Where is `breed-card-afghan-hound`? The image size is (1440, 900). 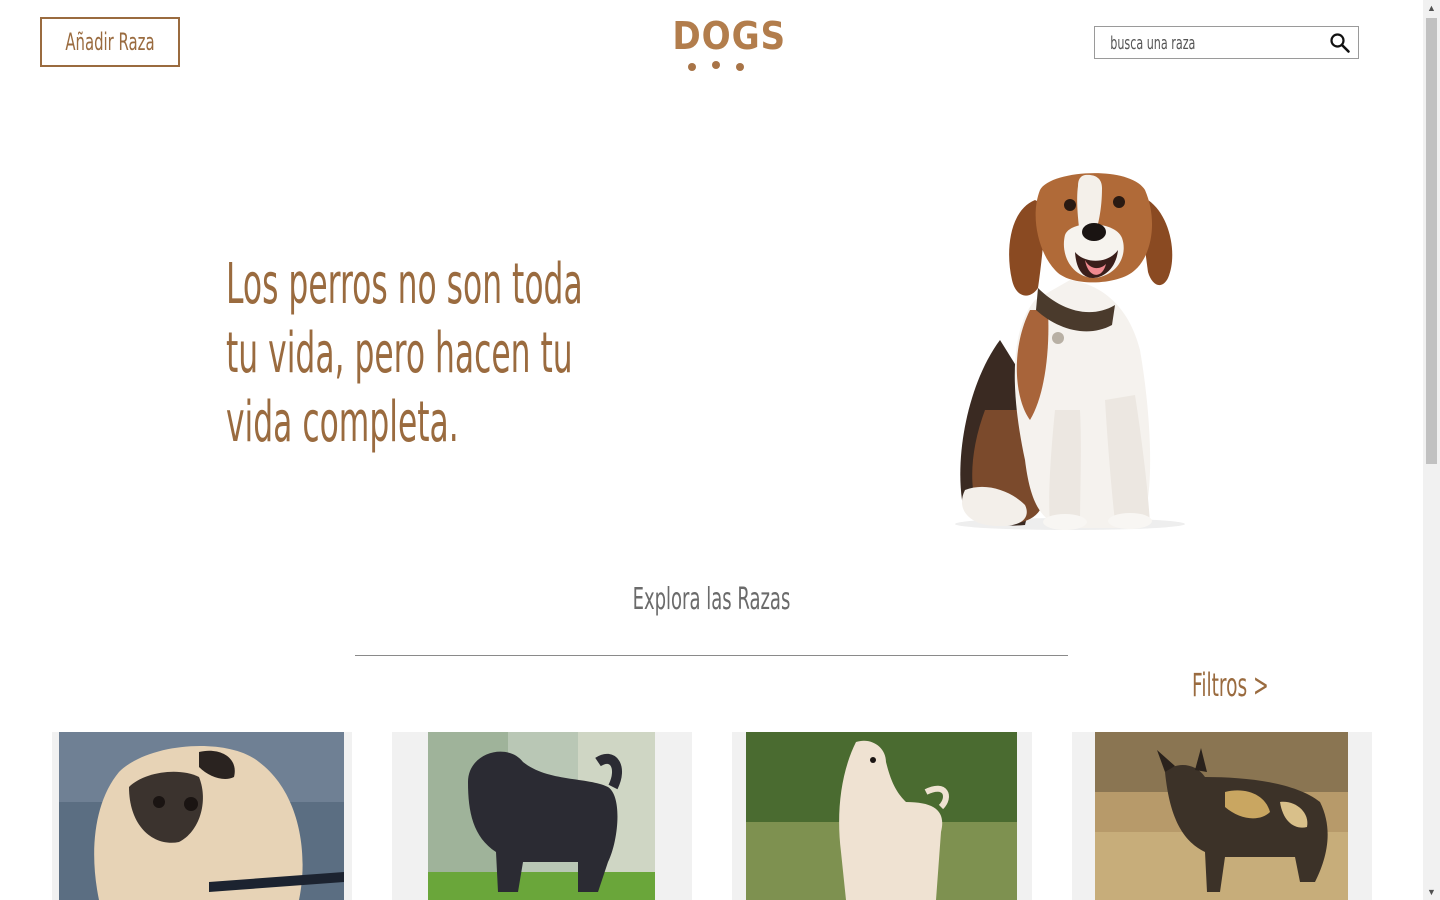 breed-card-afghan-hound is located at coordinates (882, 816).